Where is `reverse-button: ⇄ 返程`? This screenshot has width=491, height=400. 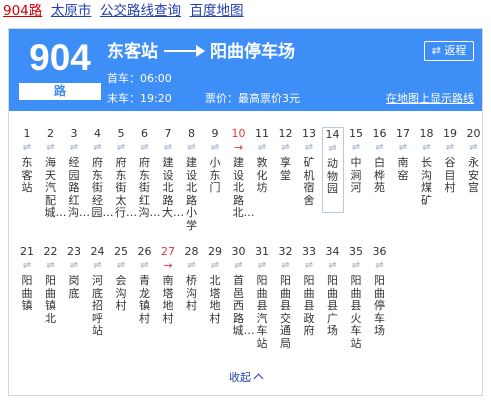 reverse-button: ⇄ 返程 is located at coordinates (449, 51).